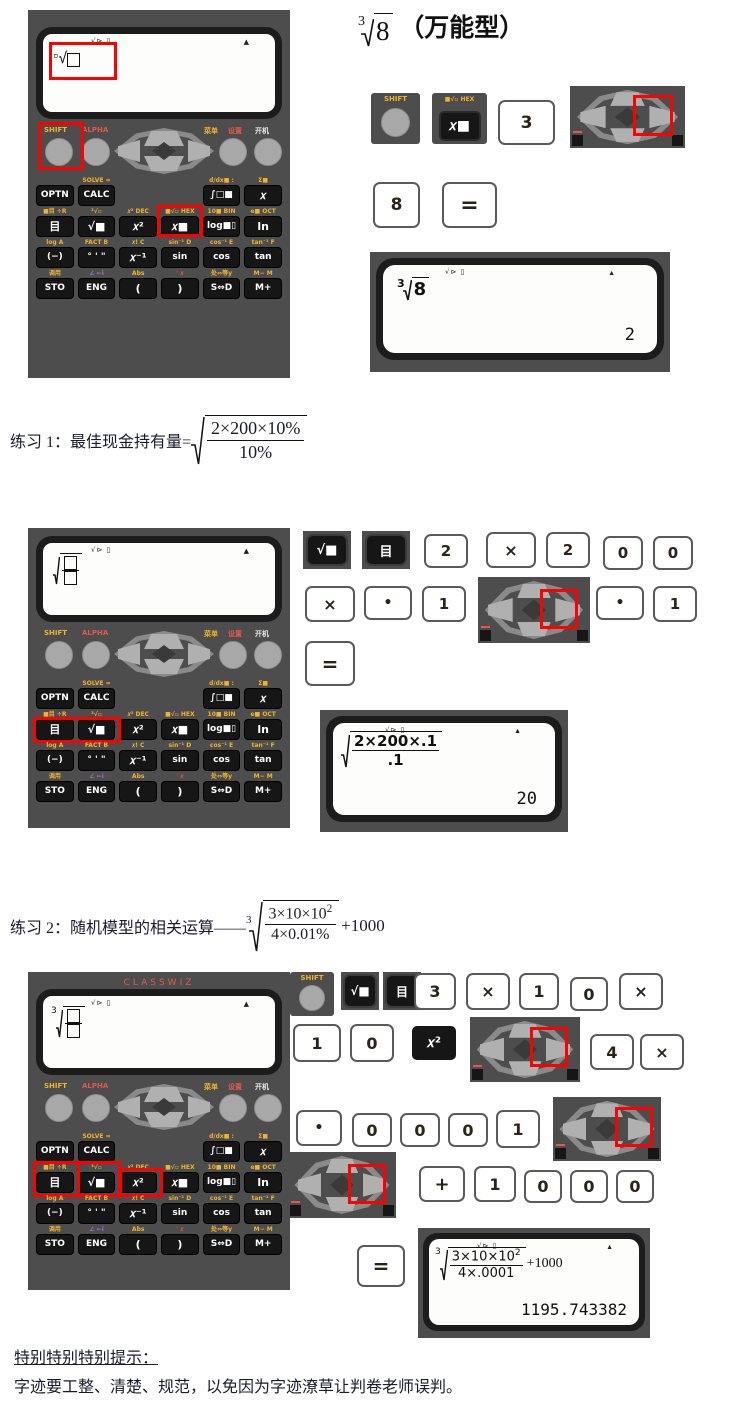  Describe the element at coordinates (221, 760) in the screenshot. I see `key-cos: cos` at that location.